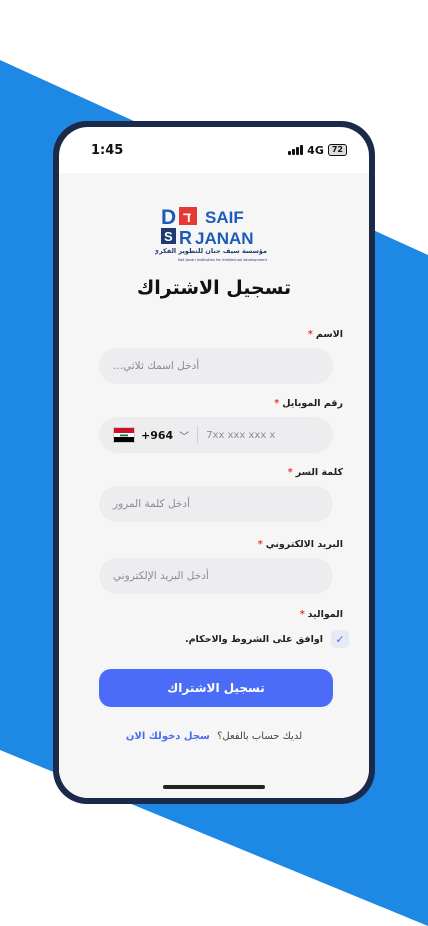 The height and width of the screenshot is (926, 428). I want to click on country-code: +964, so click(157, 435).